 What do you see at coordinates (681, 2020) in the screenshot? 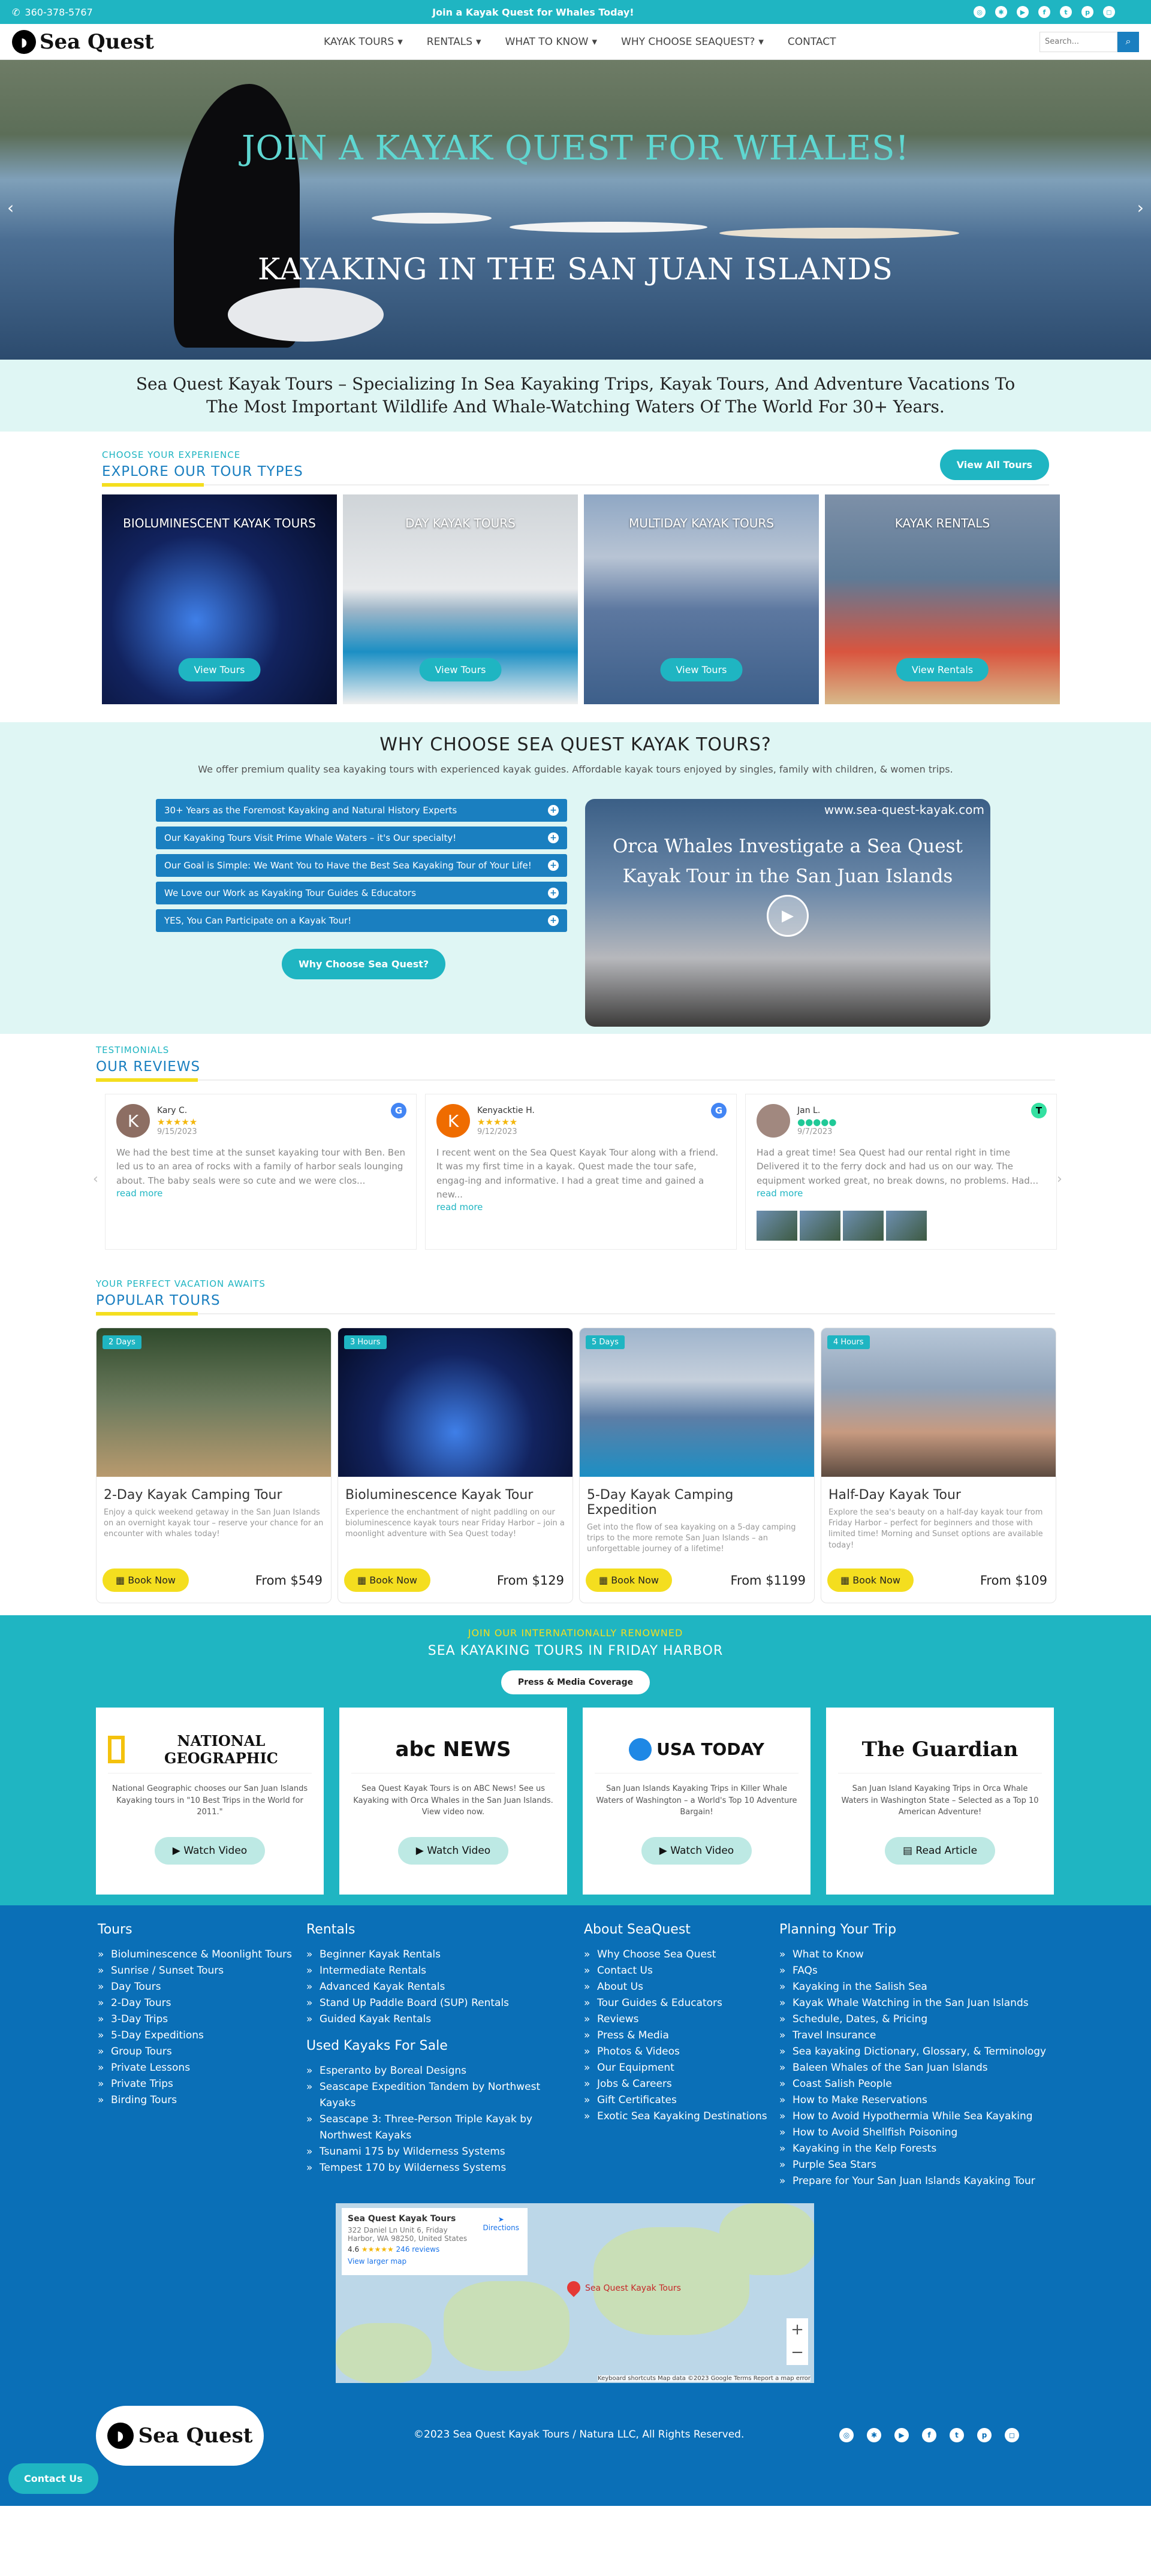
I see `footer-link-about: Reviews` at bounding box center [681, 2020].